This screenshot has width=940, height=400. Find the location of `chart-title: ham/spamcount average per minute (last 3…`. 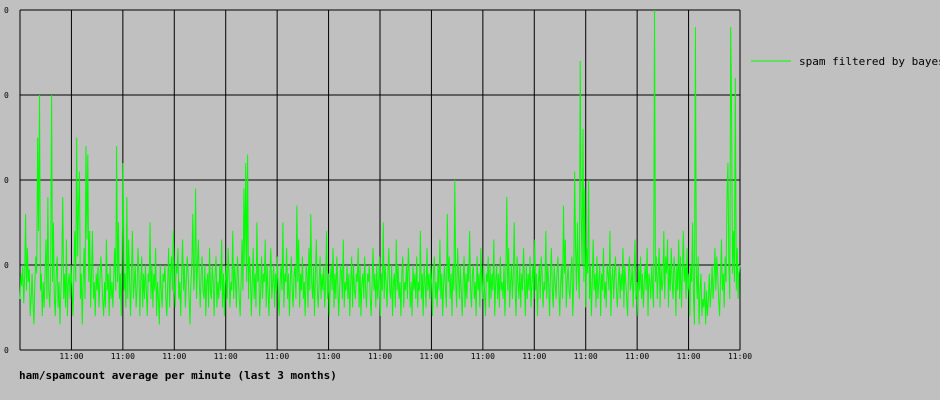

chart-title: ham/spamcount average per minute (last 3… is located at coordinates (178, 375).